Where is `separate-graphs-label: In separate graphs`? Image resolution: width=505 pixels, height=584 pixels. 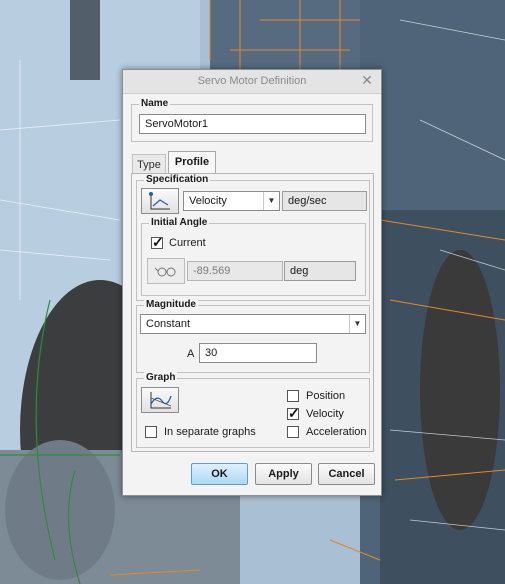
separate-graphs-label: In separate graphs is located at coordinates (210, 432).